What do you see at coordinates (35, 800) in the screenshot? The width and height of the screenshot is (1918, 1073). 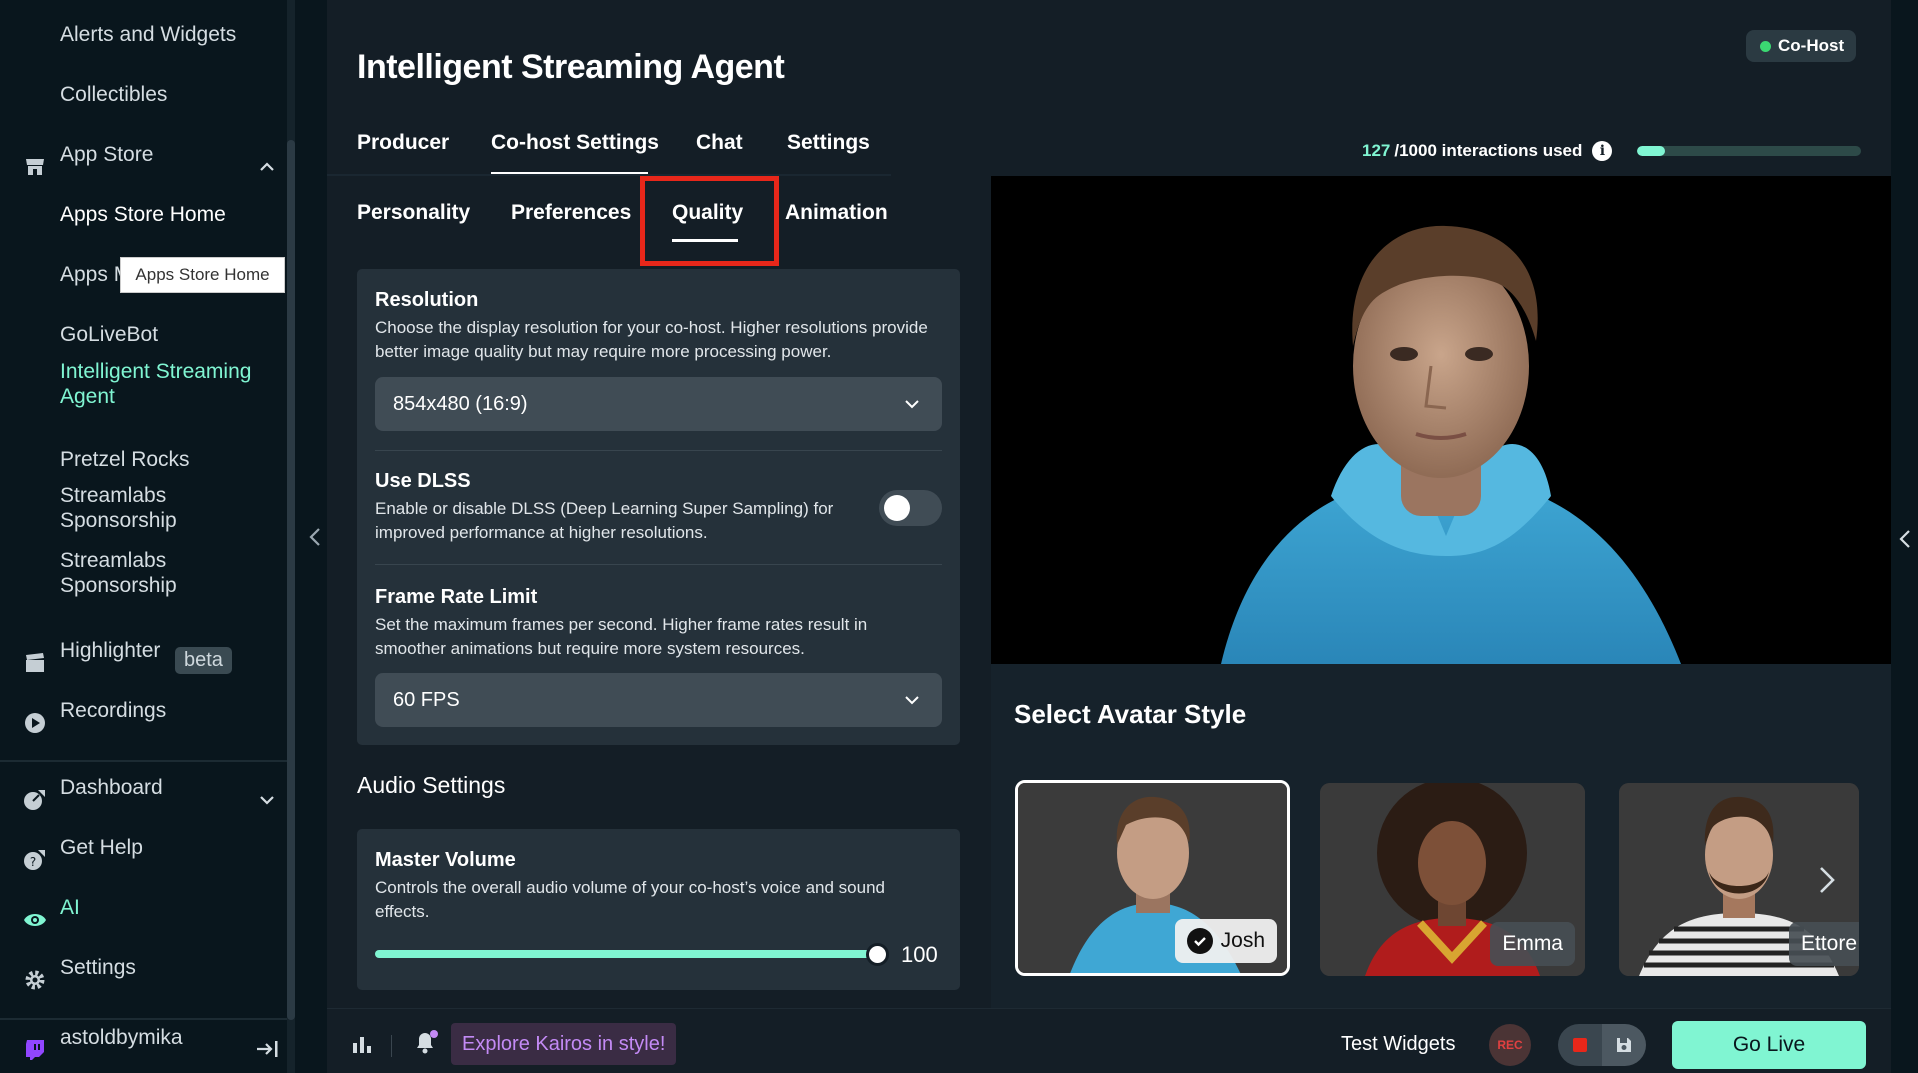 I see `dashboard-icon` at bounding box center [35, 800].